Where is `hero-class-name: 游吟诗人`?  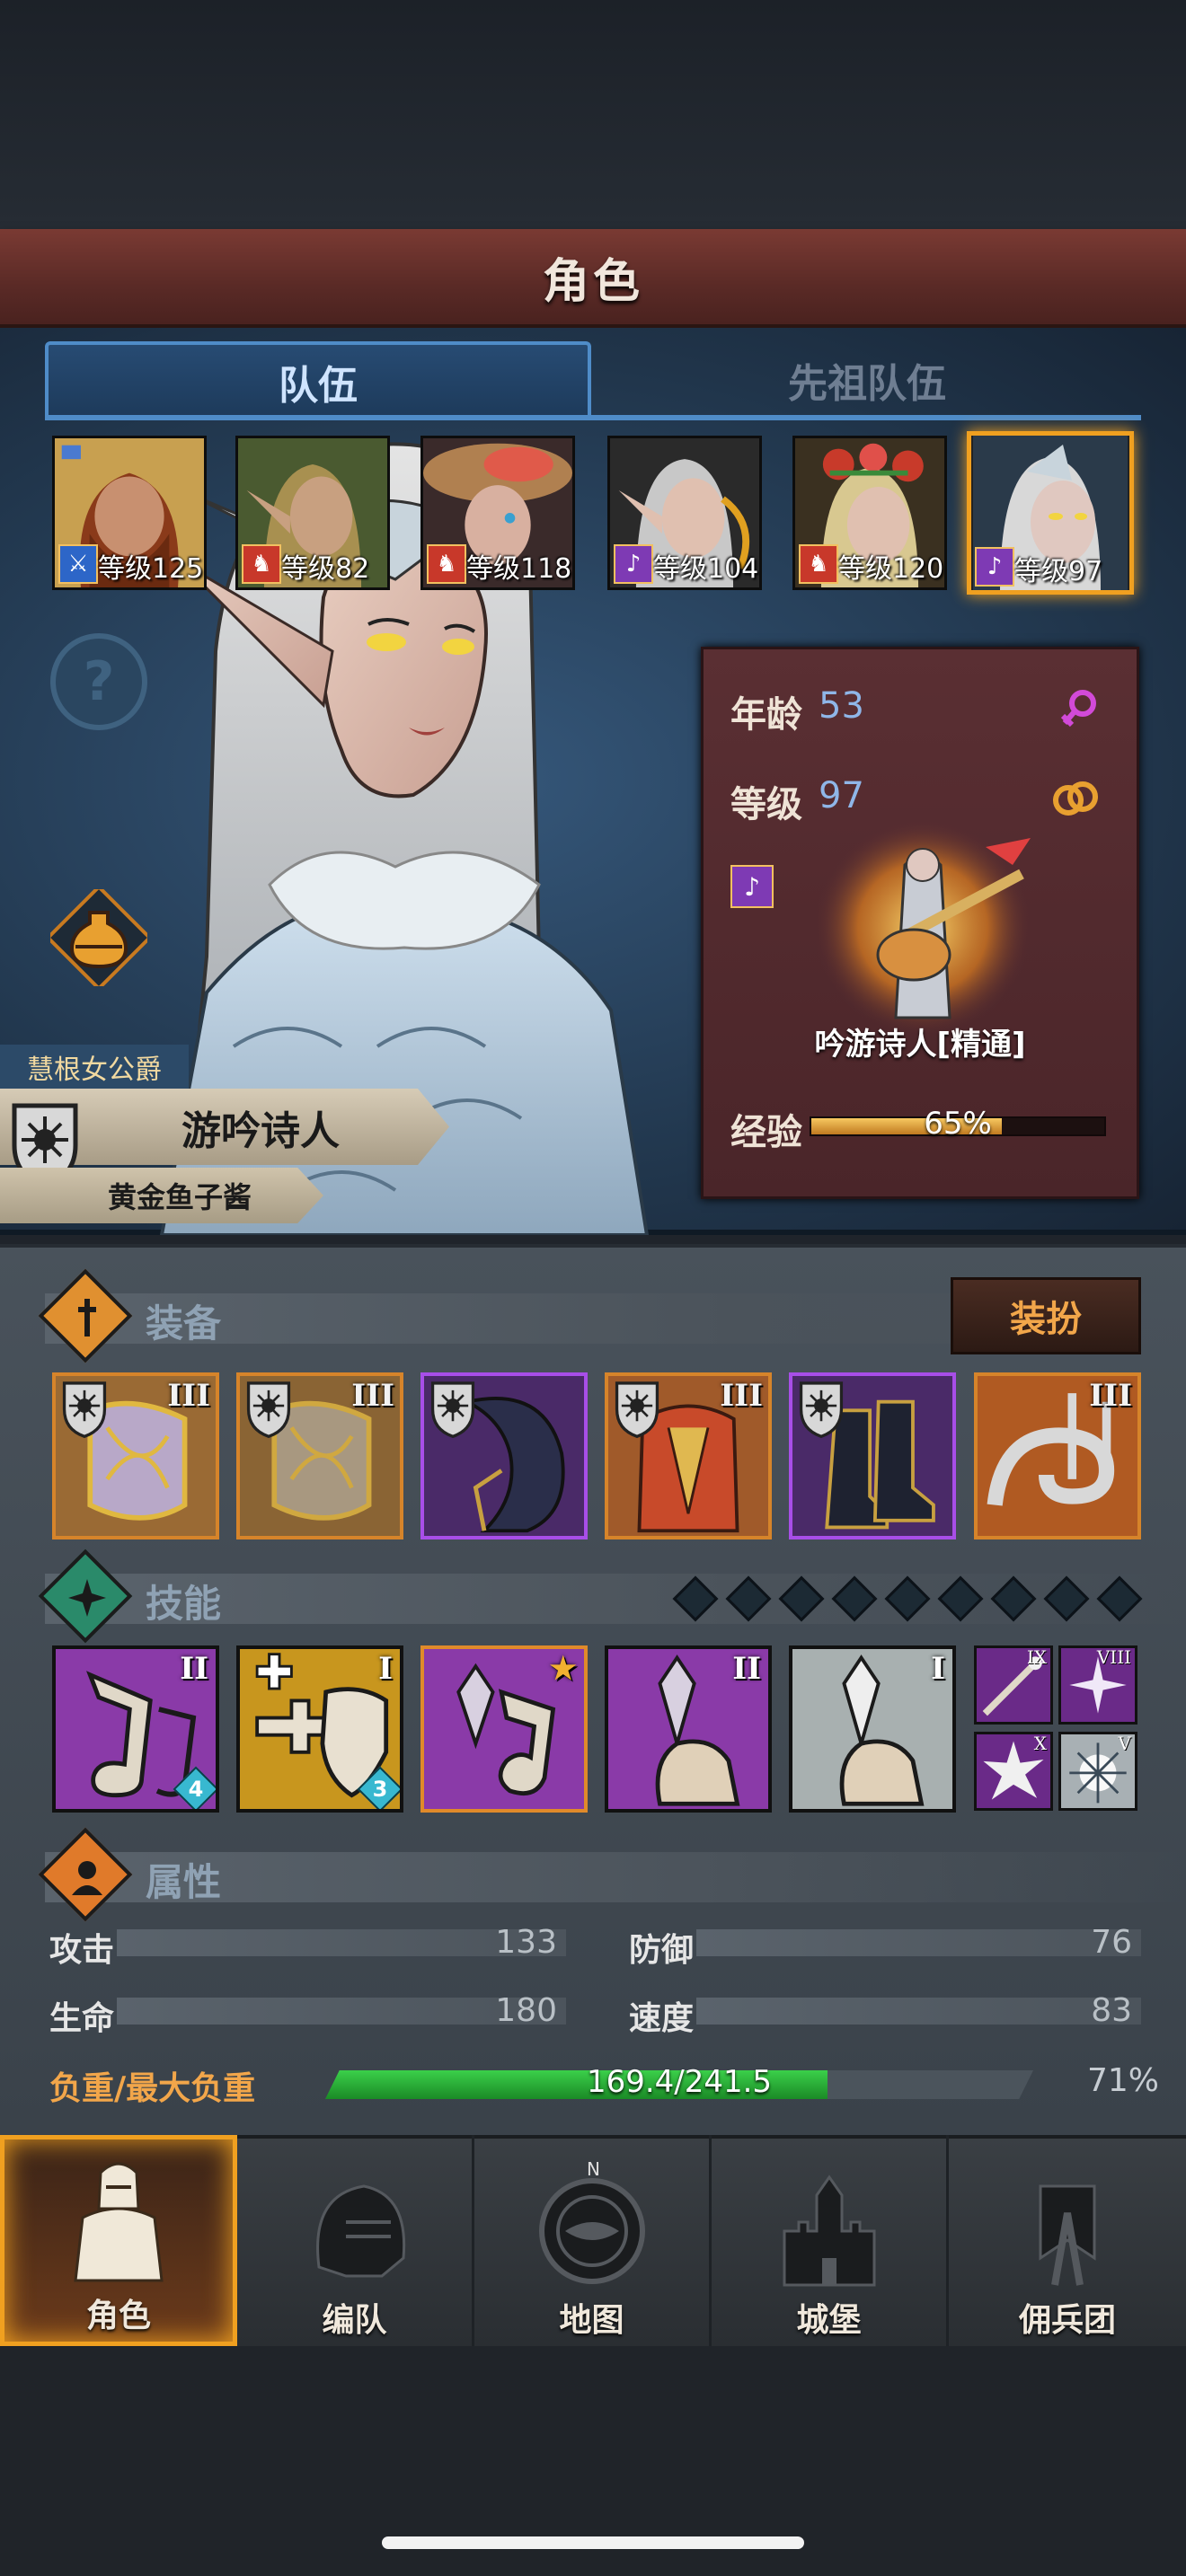 hero-class-name: 游吟诗人 is located at coordinates (260, 1130).